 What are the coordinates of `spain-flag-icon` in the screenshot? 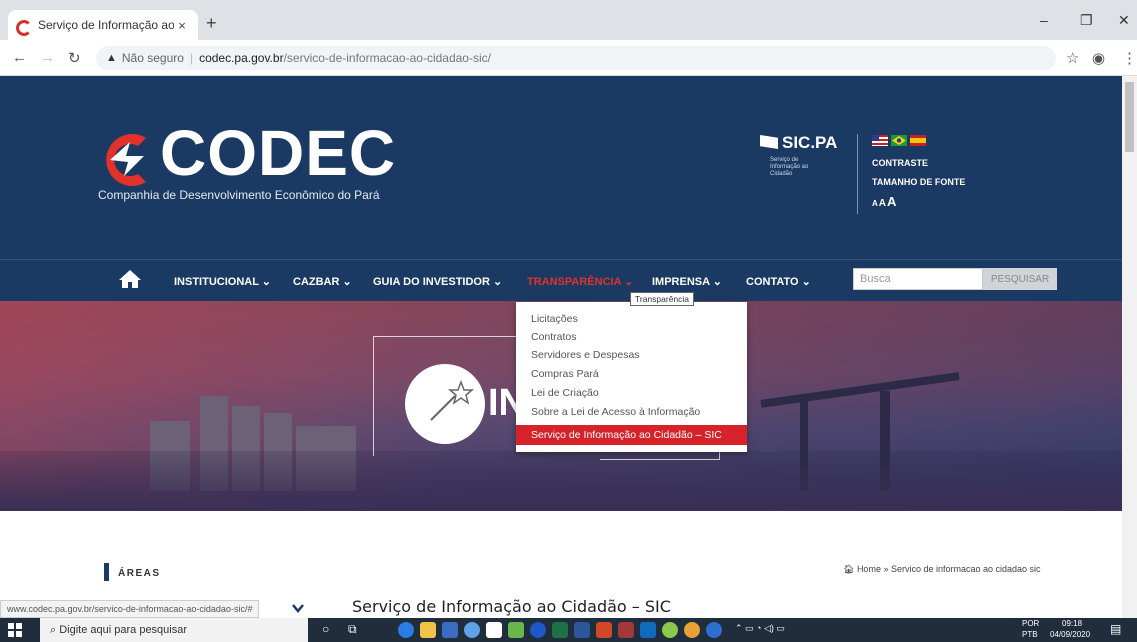 It's located at (918, 140).